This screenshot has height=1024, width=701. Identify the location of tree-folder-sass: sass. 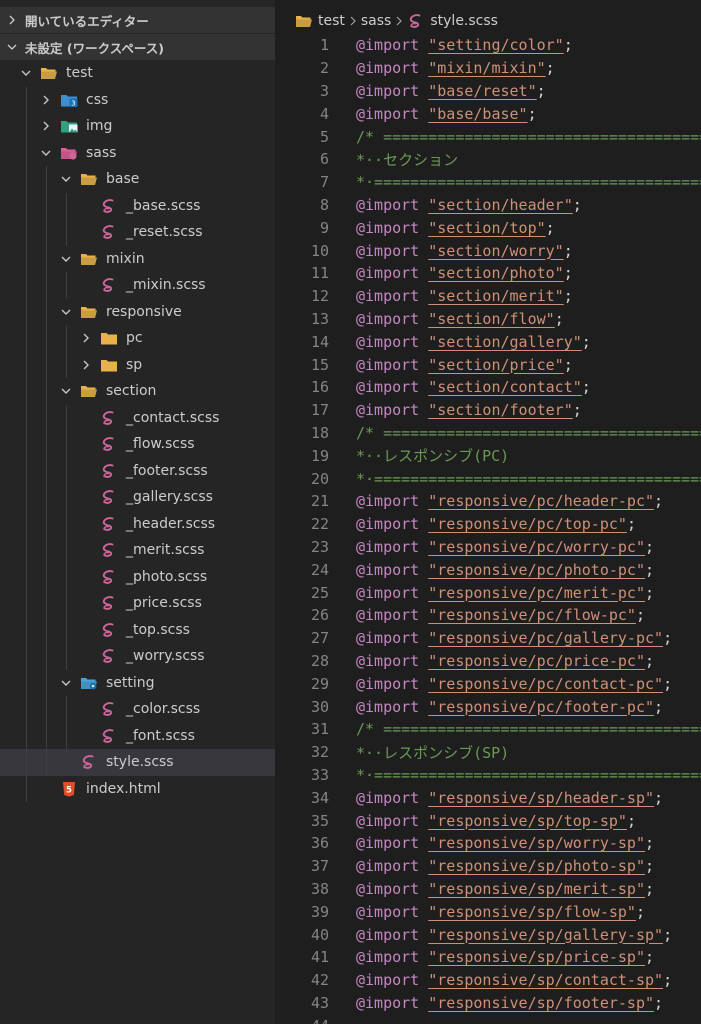
(137, 153).